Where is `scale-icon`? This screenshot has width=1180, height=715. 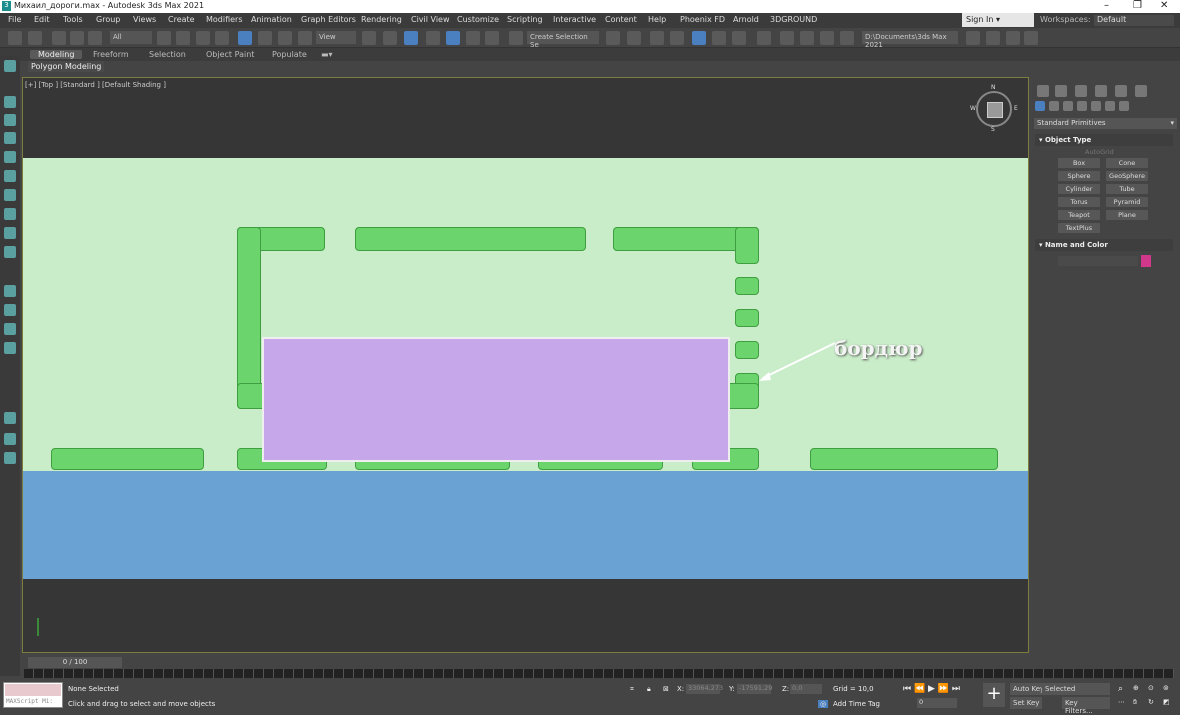 scale-icon is located at coordinates (285, 38).